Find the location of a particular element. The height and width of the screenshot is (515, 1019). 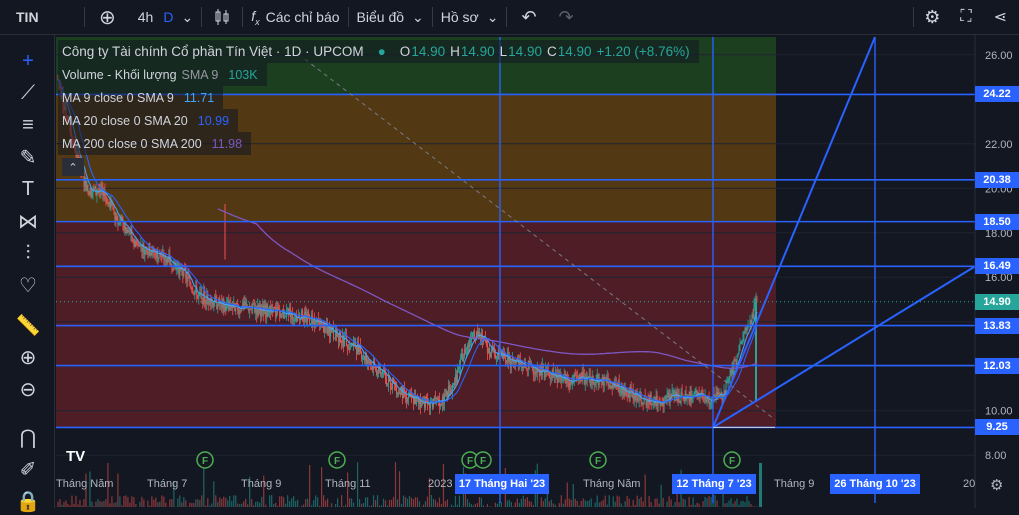

profile-button: Hồ sơ ⌄ is located at coordinates (470, 17).